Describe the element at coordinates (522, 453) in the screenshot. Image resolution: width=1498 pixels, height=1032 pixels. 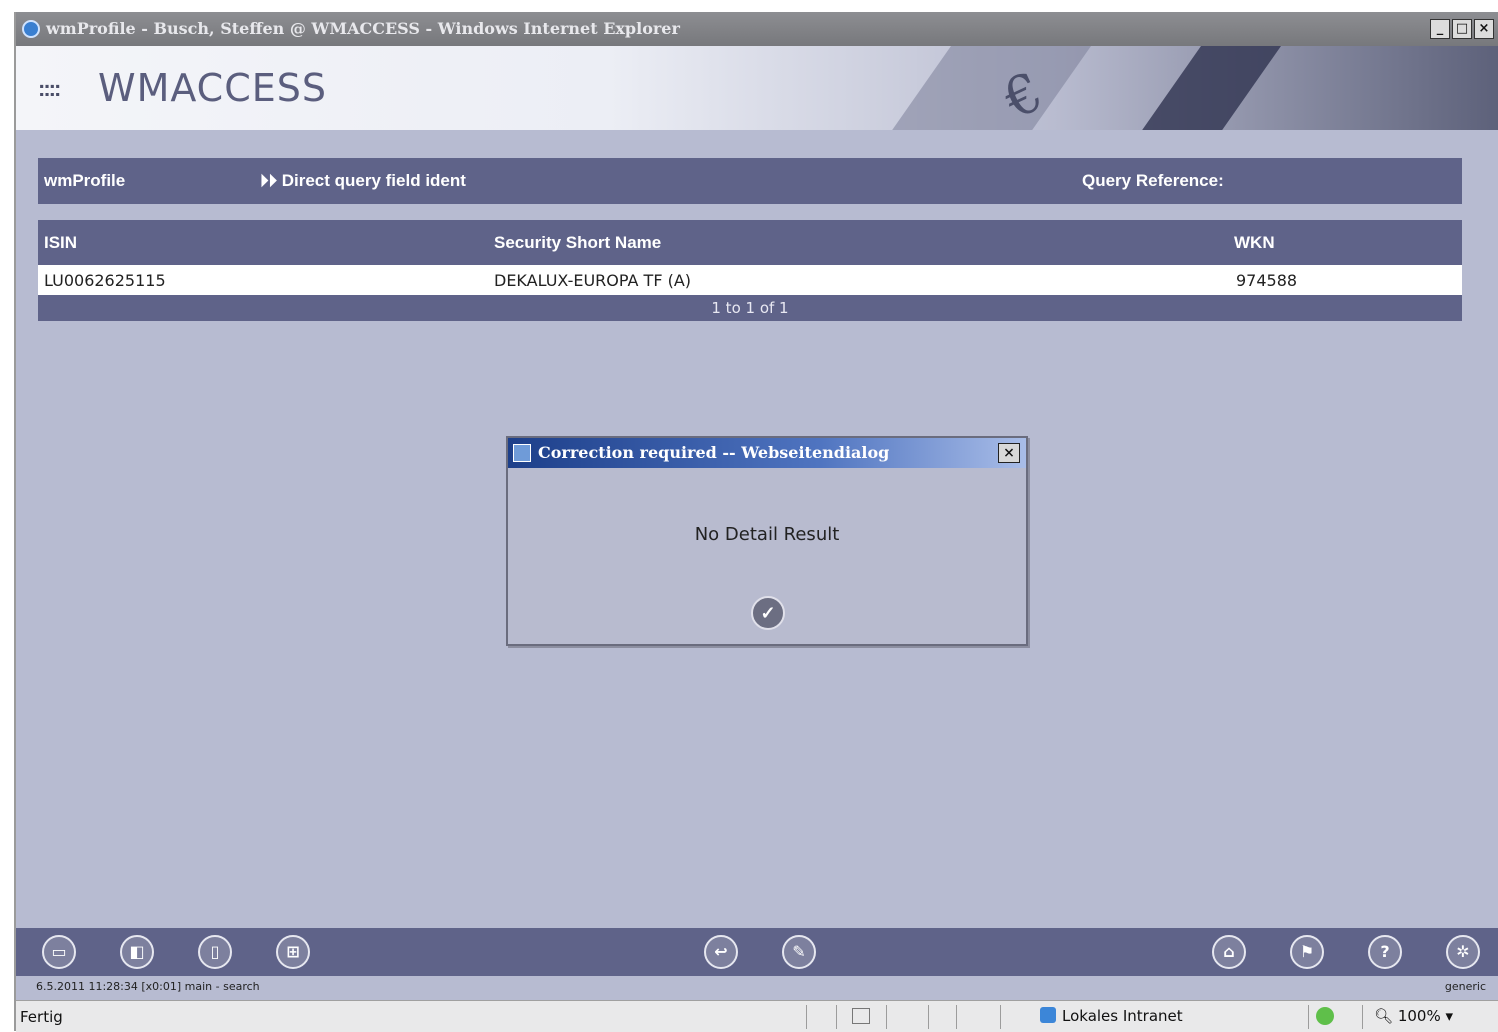
I see `dialog-icon` at that location.